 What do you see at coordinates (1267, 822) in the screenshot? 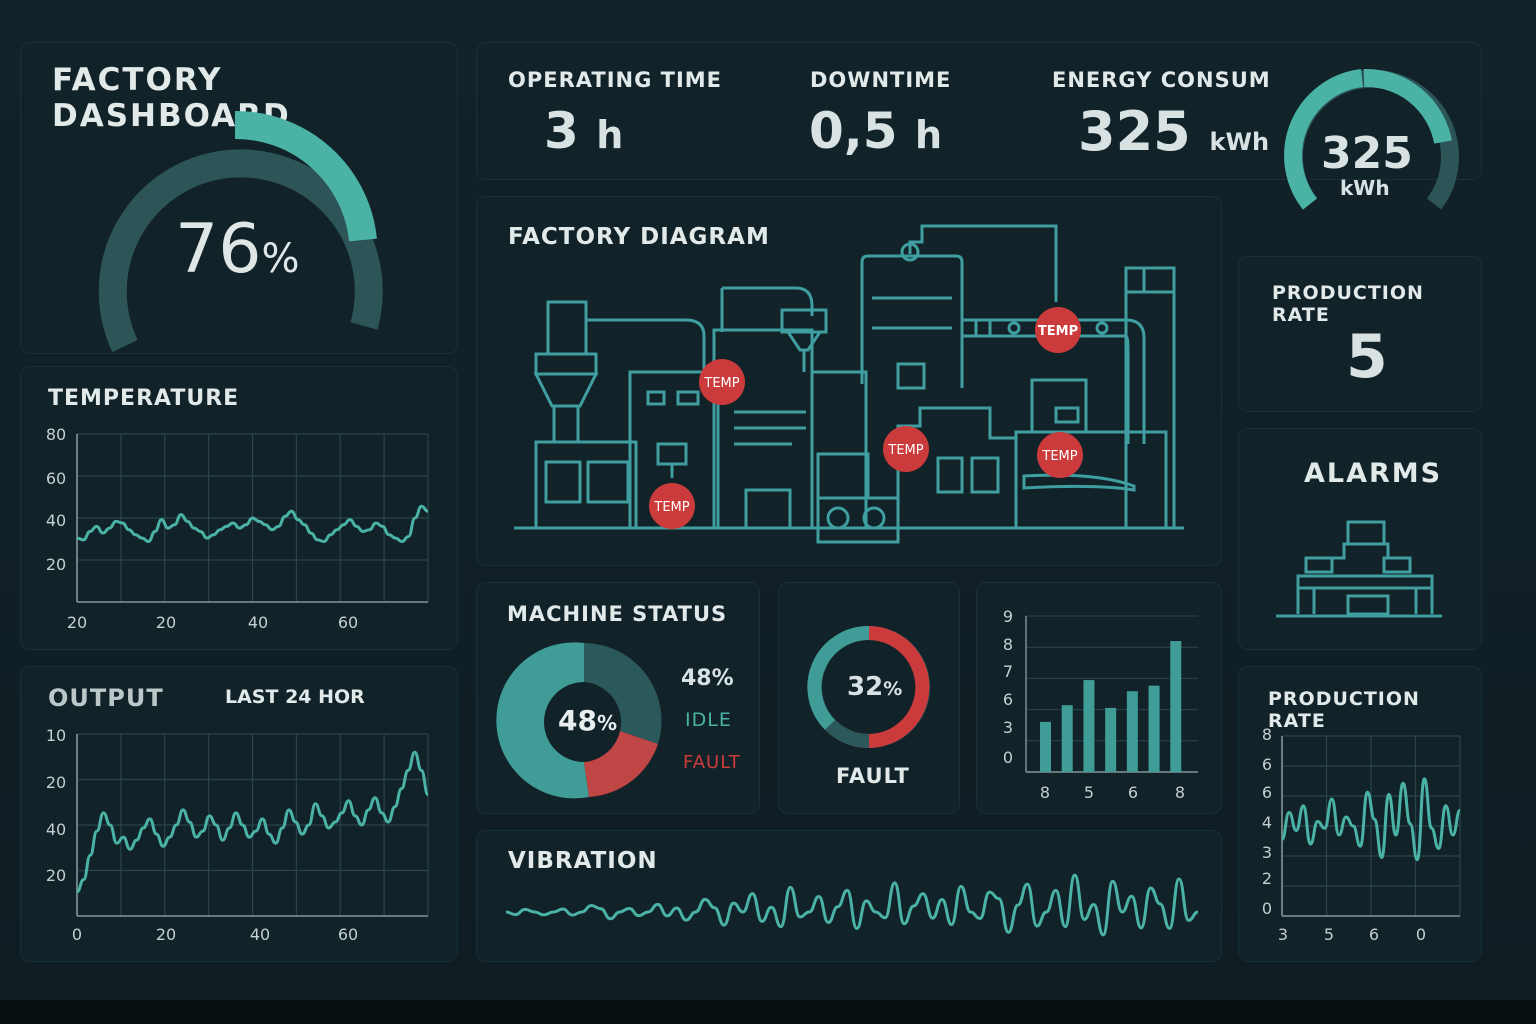
I see `y-tick-label: 4` at bounding box center [1267, 822].